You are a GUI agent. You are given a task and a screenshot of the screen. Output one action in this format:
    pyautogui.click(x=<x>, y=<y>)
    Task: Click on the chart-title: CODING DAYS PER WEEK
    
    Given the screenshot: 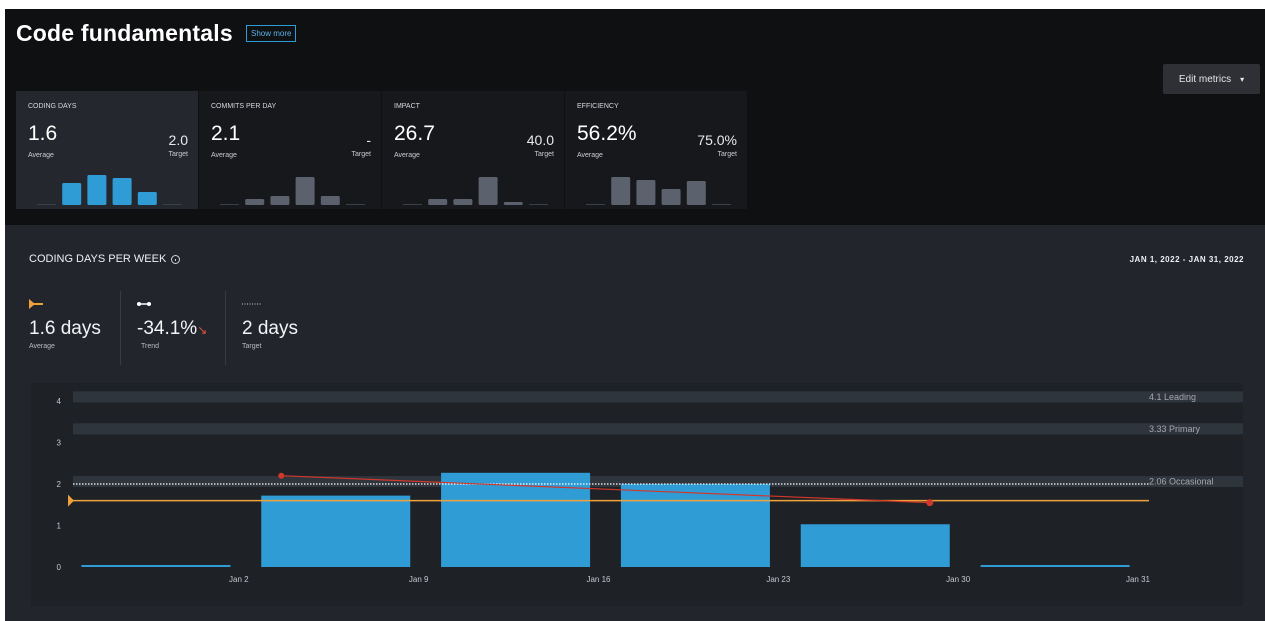 What is the action you would take?
    pyautogui.click(x=105, y=259)
    